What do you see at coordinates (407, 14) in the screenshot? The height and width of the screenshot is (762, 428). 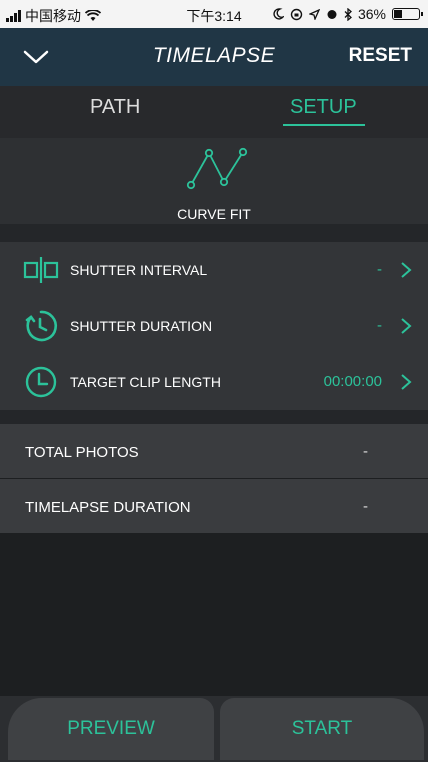 I see `battery-icon` at bounding box center [407, 14].